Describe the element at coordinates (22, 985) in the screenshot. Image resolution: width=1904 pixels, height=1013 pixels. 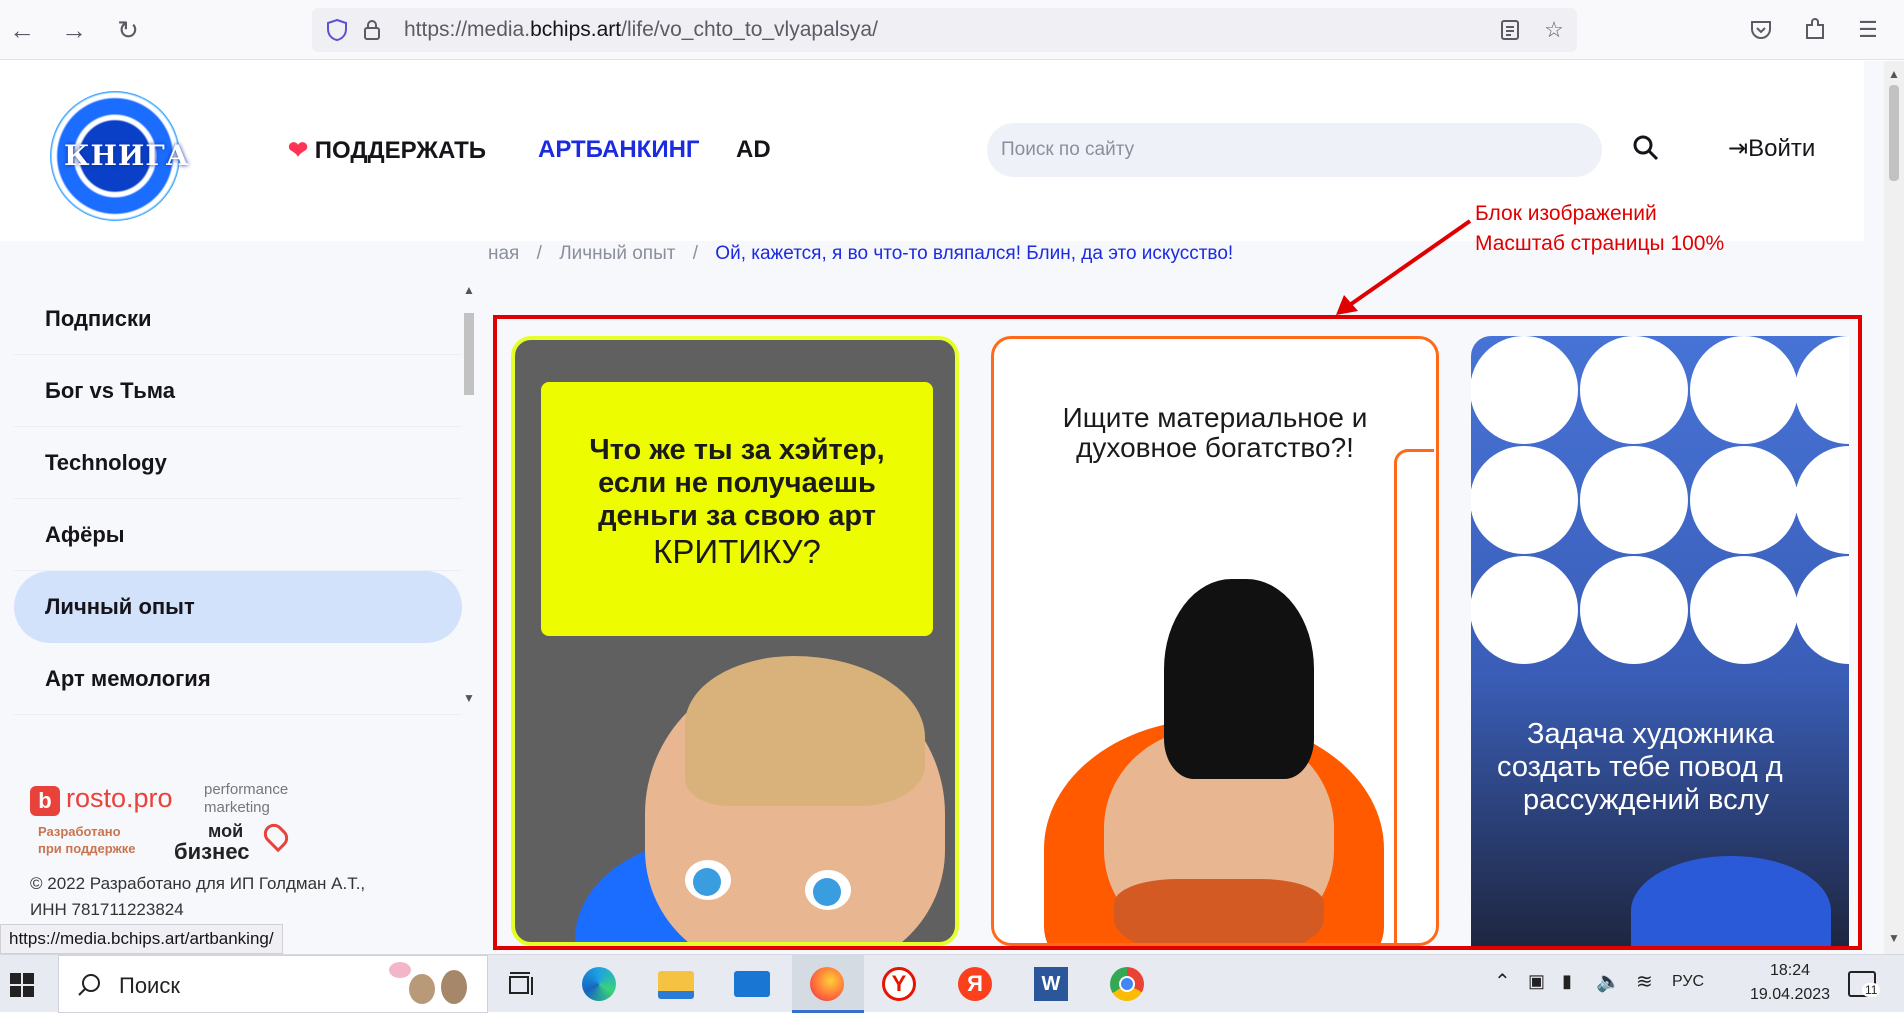
I see `windows-start-icon` at that location.